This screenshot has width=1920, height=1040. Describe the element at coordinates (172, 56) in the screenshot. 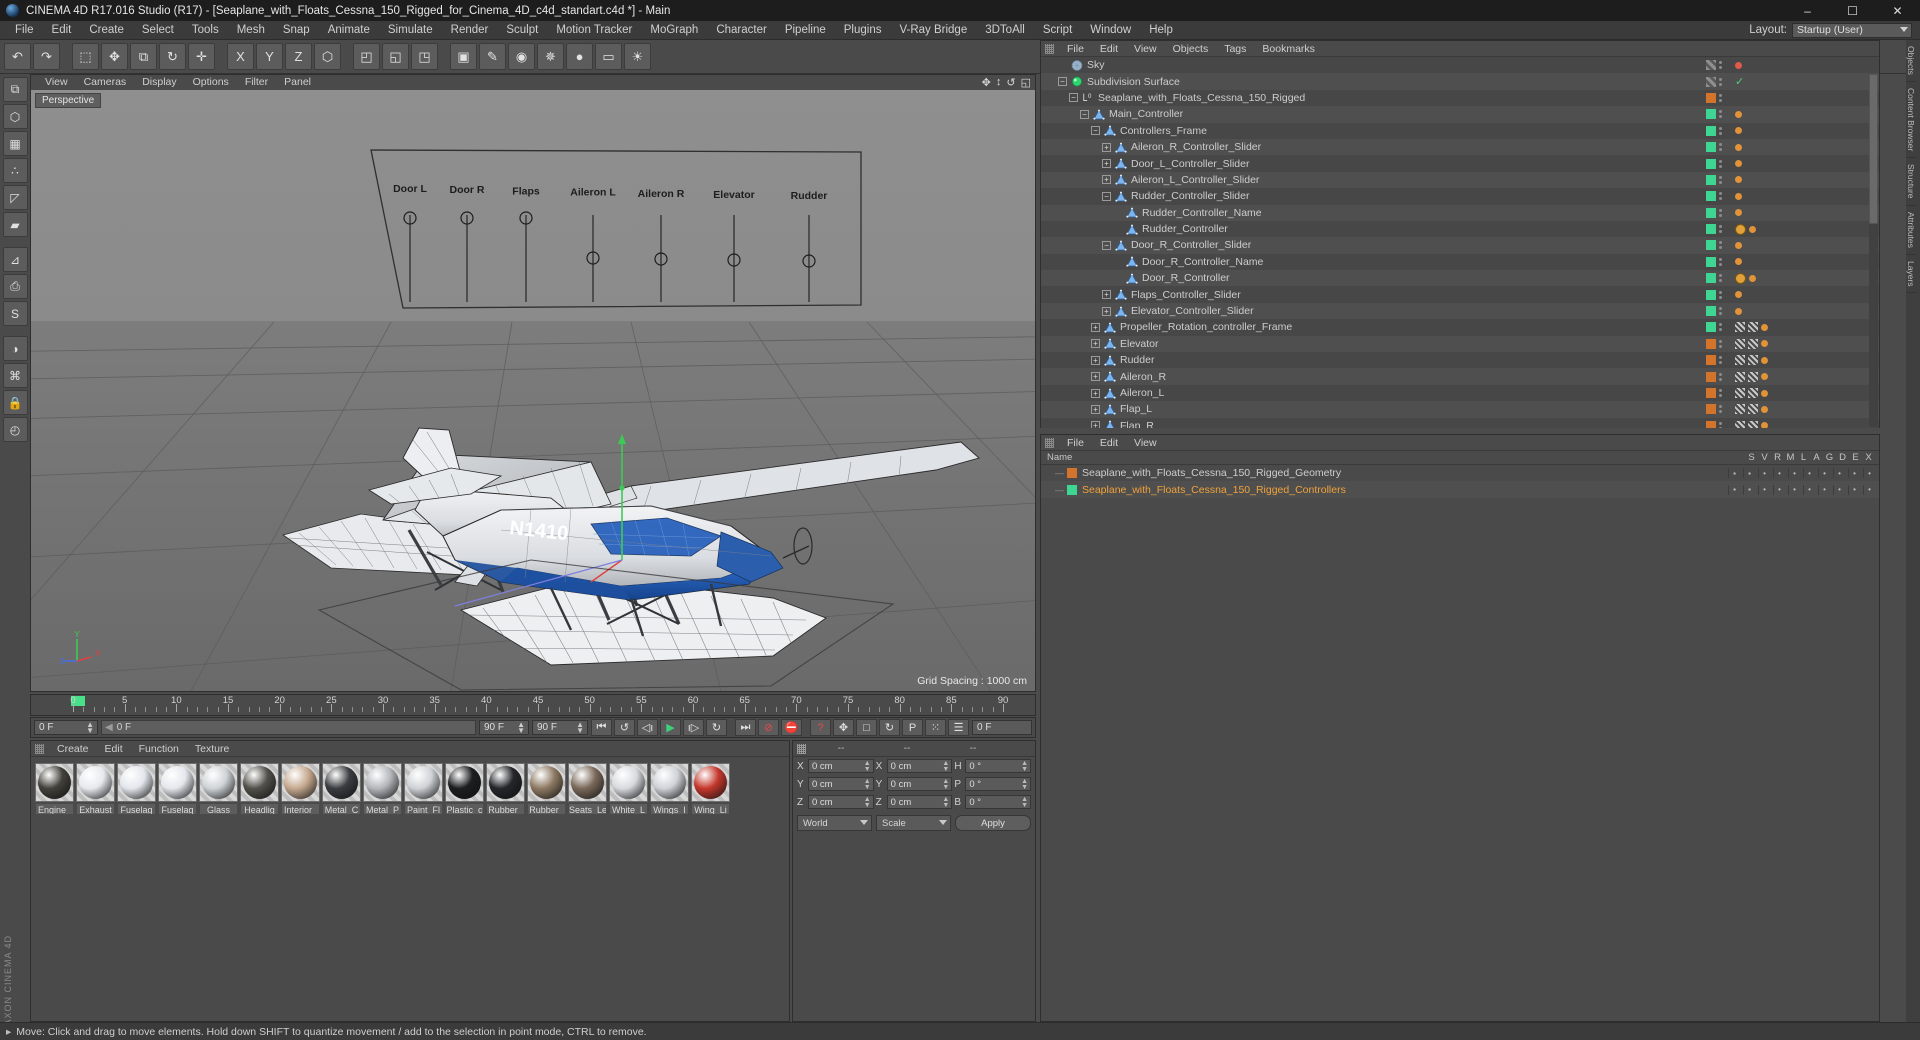

I see `rotate-tool: ↻` at that location.